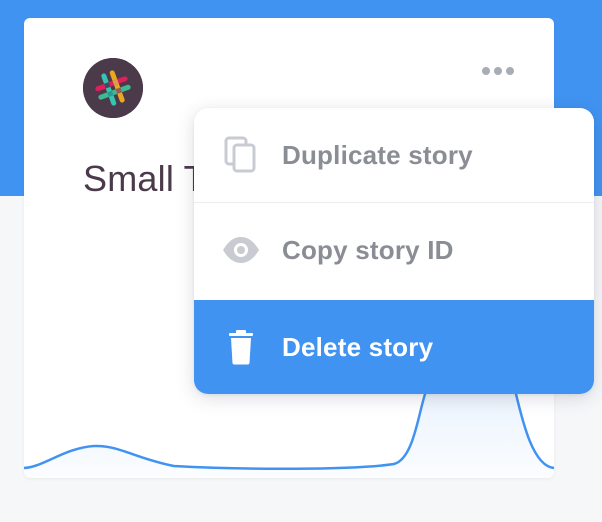 The width and height of the screenshot is (602, 522). I want to click on story-title: Small T, so click(144, 178).